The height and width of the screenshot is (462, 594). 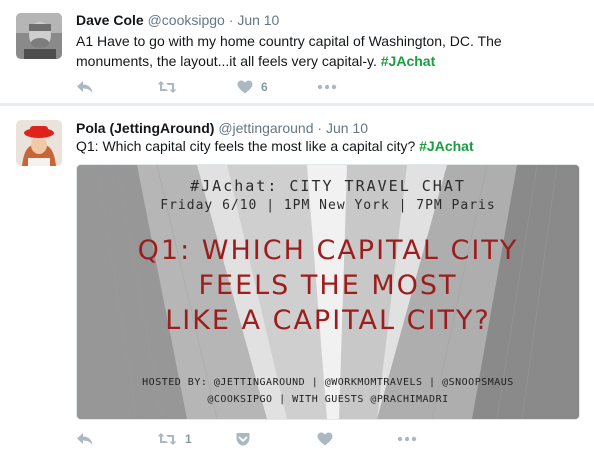 I want to click on retweet-count: 1, so click(x=188, y=439).